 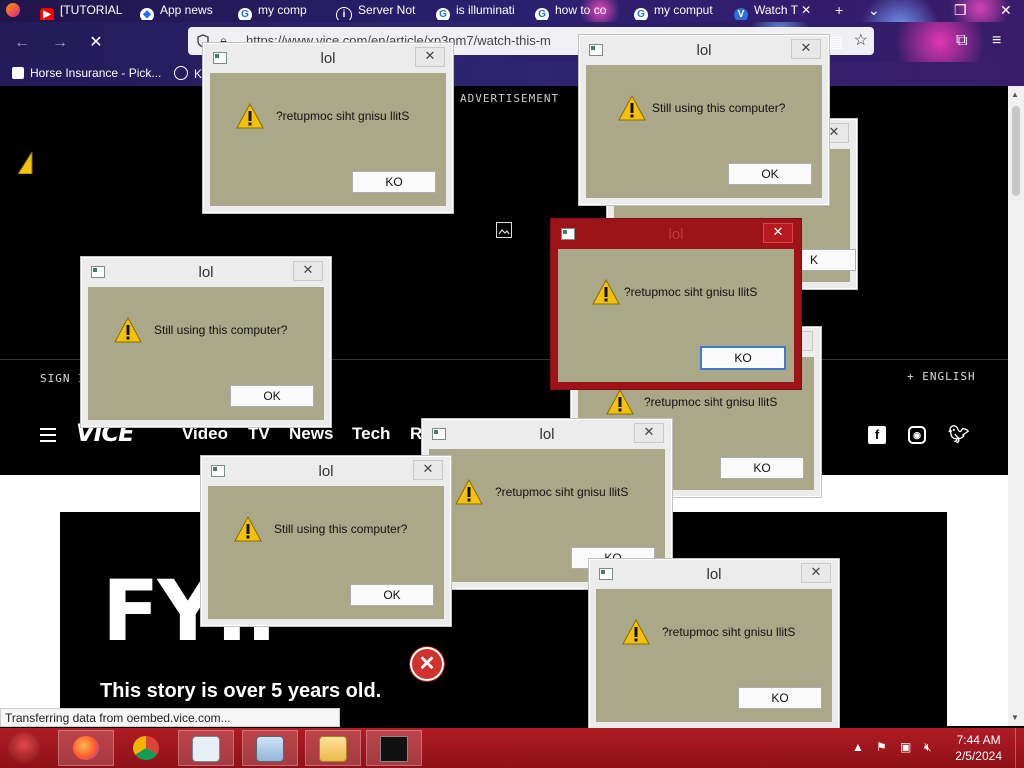 I want to click on file-explorer-icon, so click(x=333, y=749).